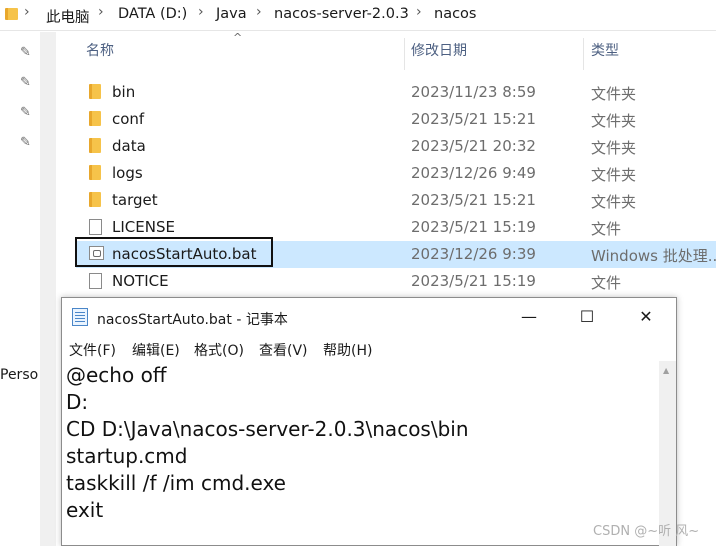 The image size is (716, 546). What do you see at coordinates (587, 316) in the screenshot?
I see `maximize-button: ☐` at bounding box center [587, 316].